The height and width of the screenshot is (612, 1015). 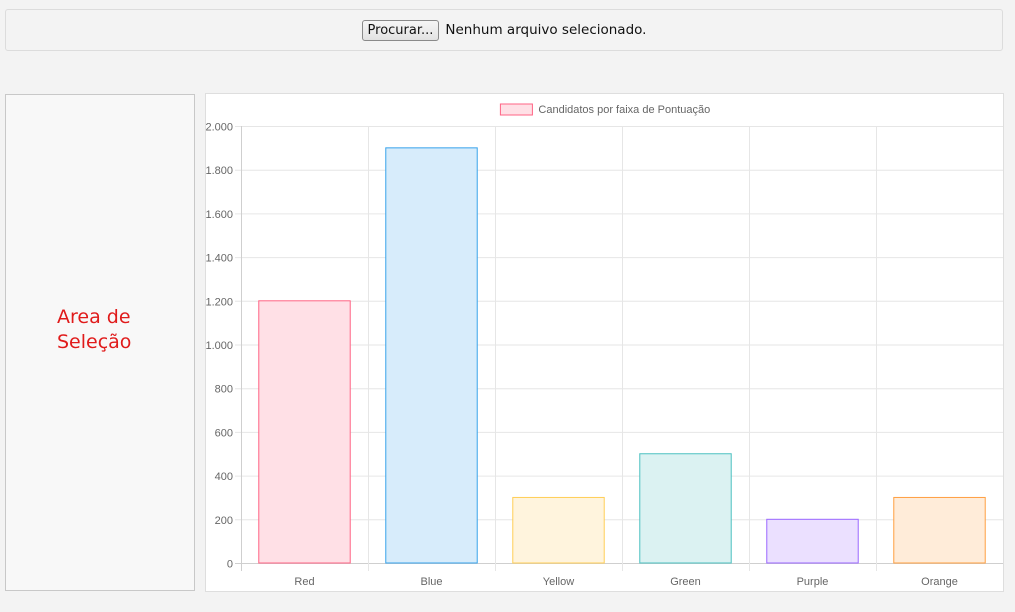 What do you see at coordinates (546, 30) in the screenshot?
I see `file-status-text: Nenhum arquivo selecionado.` at bounding box center [546, 30].